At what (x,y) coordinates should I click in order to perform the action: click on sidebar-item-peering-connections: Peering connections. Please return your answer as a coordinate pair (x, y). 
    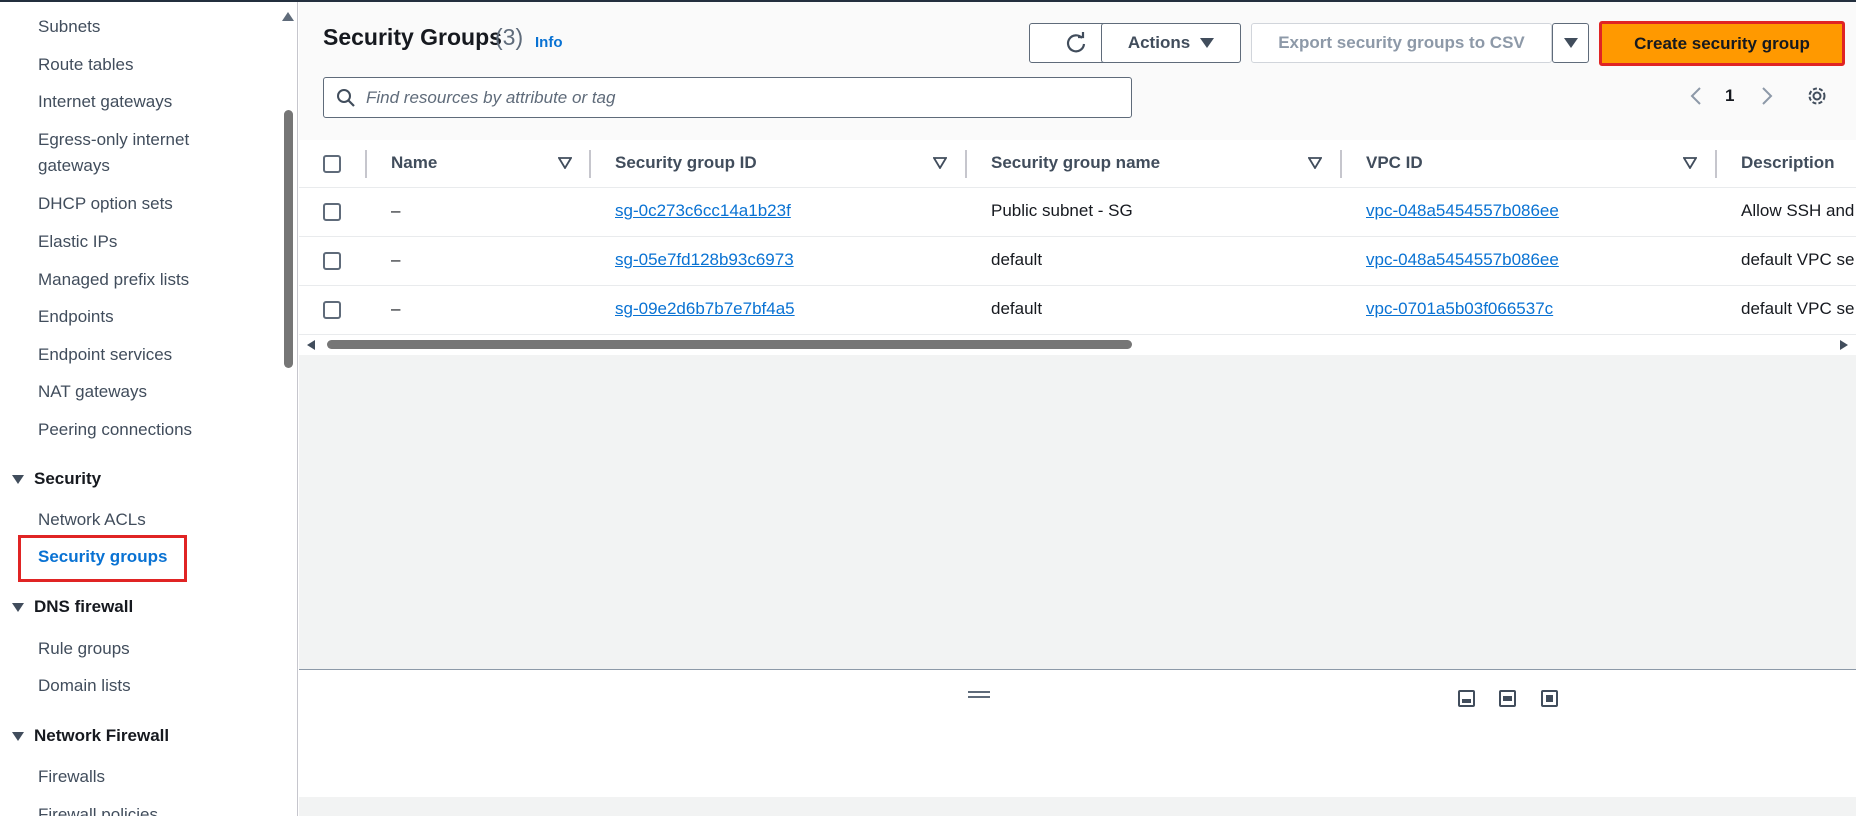
    Looking at the image, I should click on (115, 430).